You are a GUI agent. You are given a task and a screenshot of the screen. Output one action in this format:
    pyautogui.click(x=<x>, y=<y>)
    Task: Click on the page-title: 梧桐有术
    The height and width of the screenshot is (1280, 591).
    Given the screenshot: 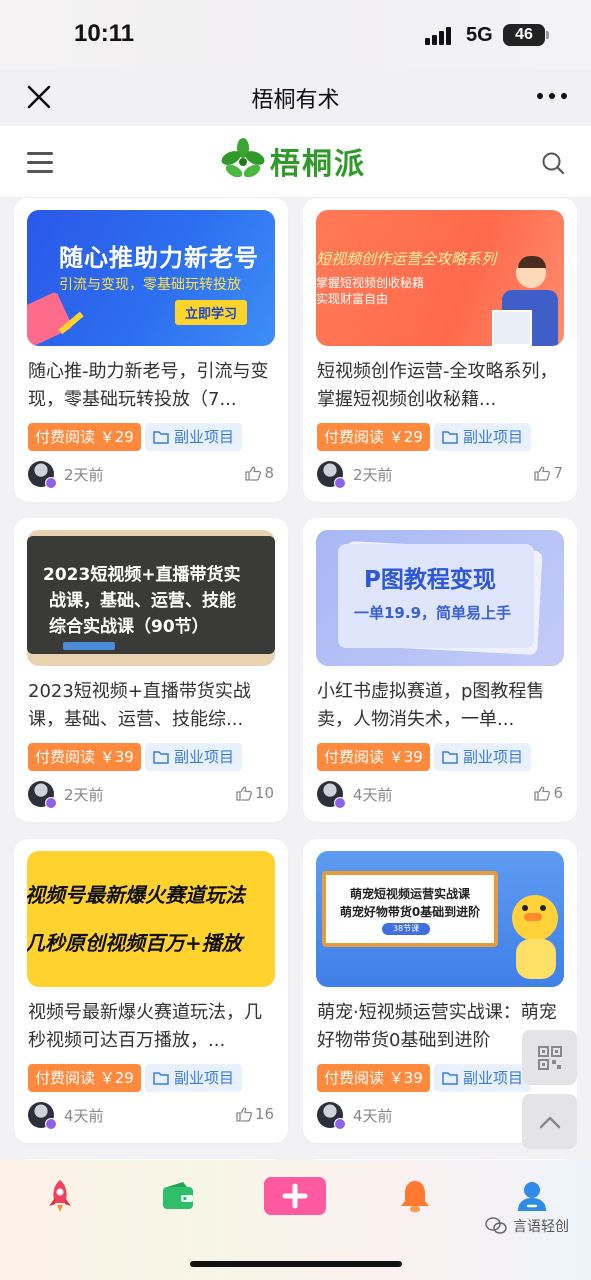 What is the action you would take?
    pyautogui.click(x=295, y=100)
    